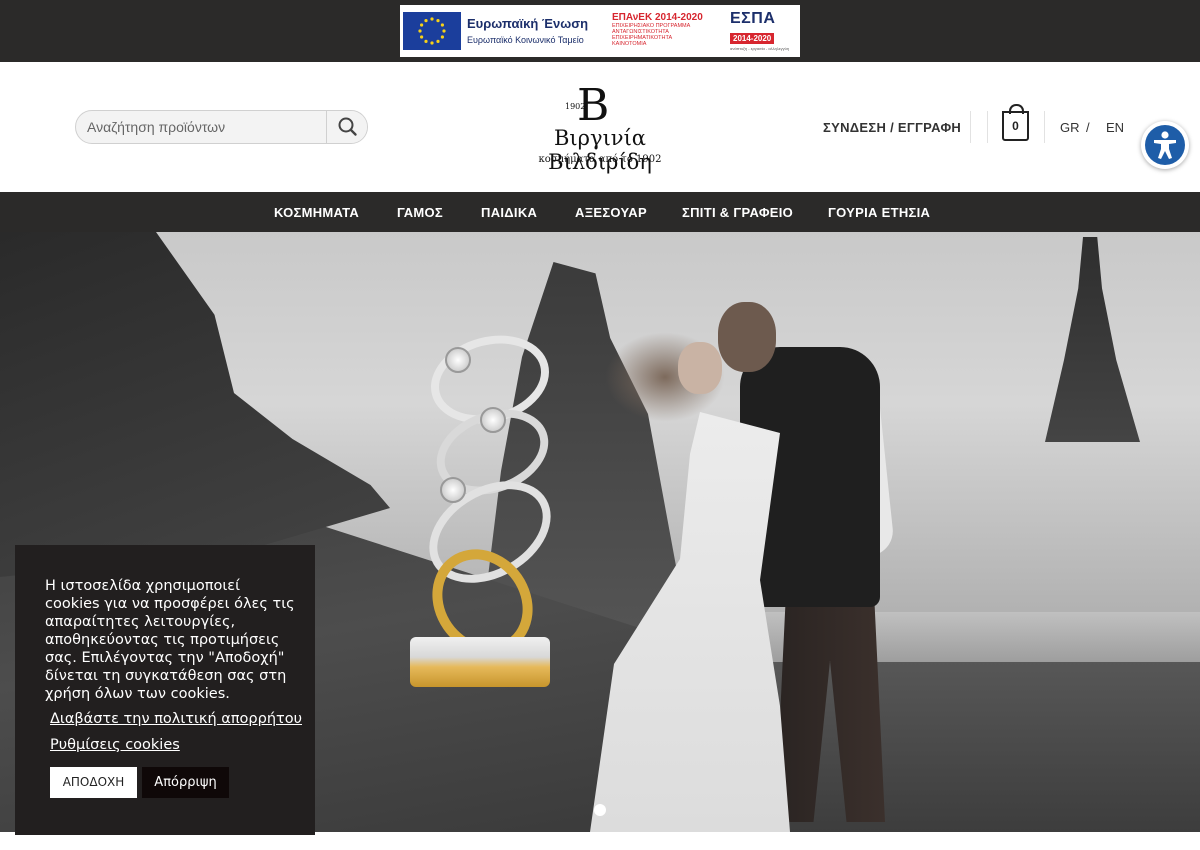 The height and width of the screenshot is (850, 1200). What do you see at coordinates (629, 44) in the screenshot?
I see `epanek-line: ΚΑΙΝΟΤΟΜΙΑ` at bounding box center [629, 44].